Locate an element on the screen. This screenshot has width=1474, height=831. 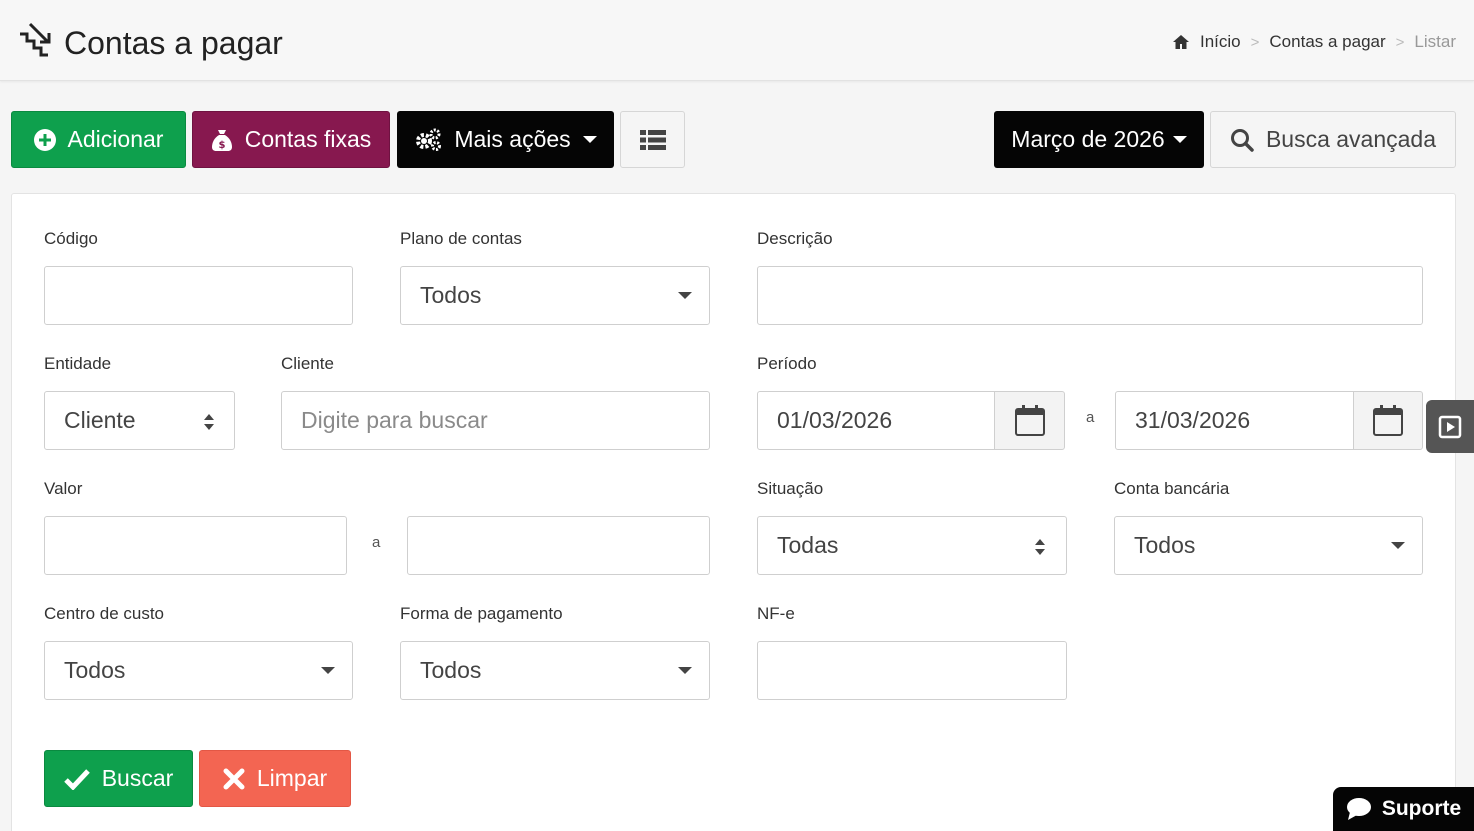
search-button: Buscar is located at coordinates (118, 778).